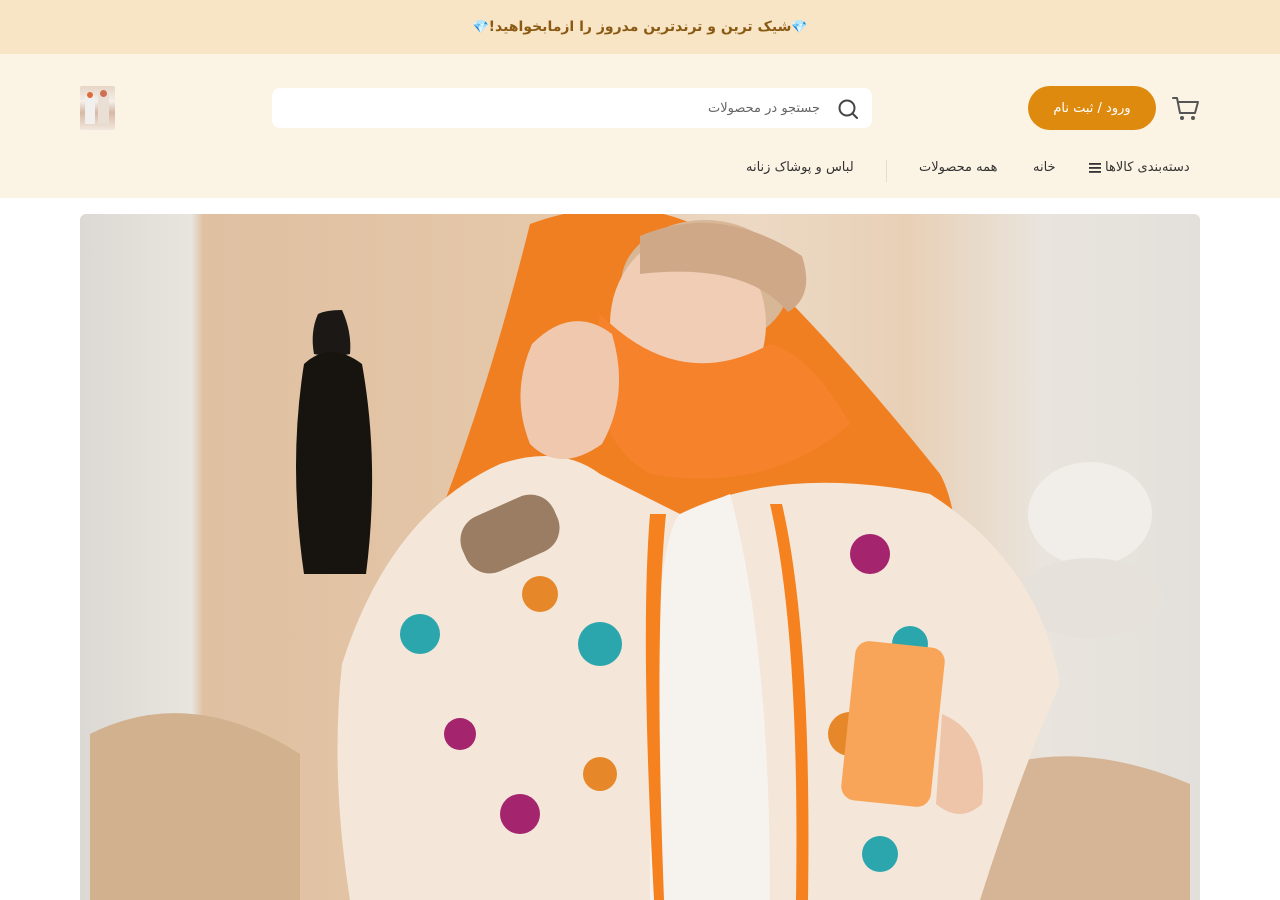 Image resolution: width=1280 pixels, height=900 pixels. I want to click on login-register-button: ورود / ثبت نام, so click(1092, 108).